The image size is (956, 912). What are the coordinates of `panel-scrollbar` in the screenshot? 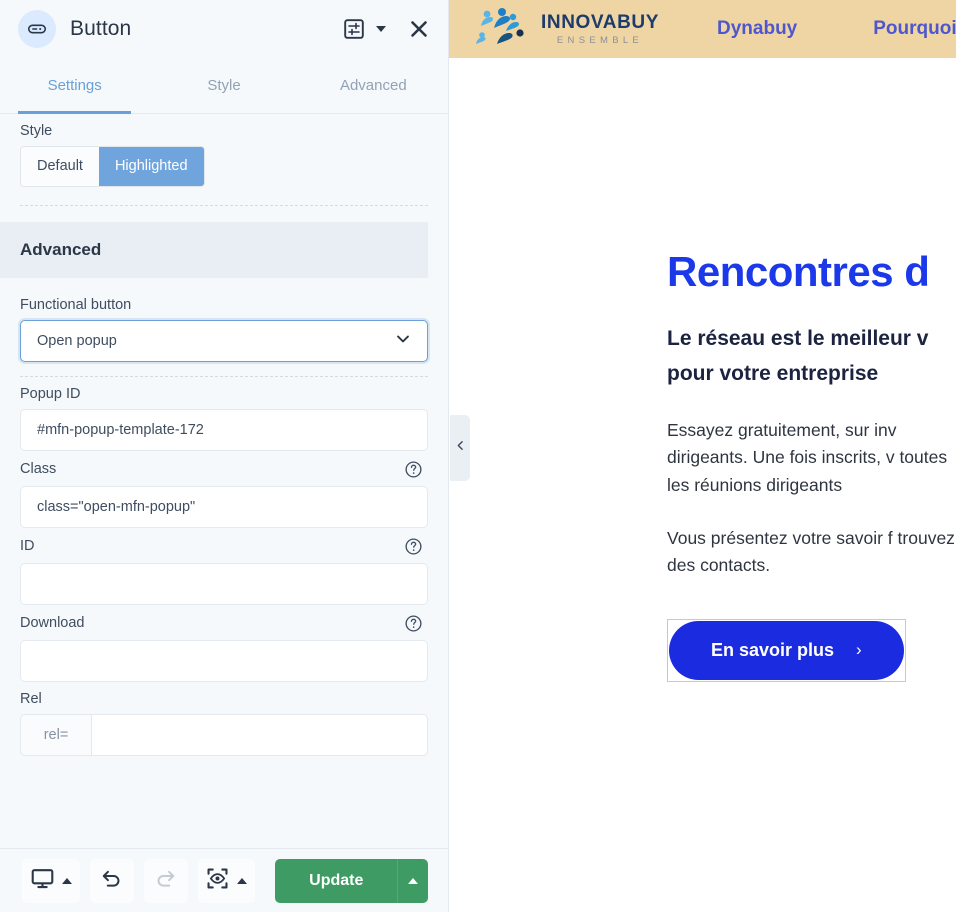 It's located at (442, 481).